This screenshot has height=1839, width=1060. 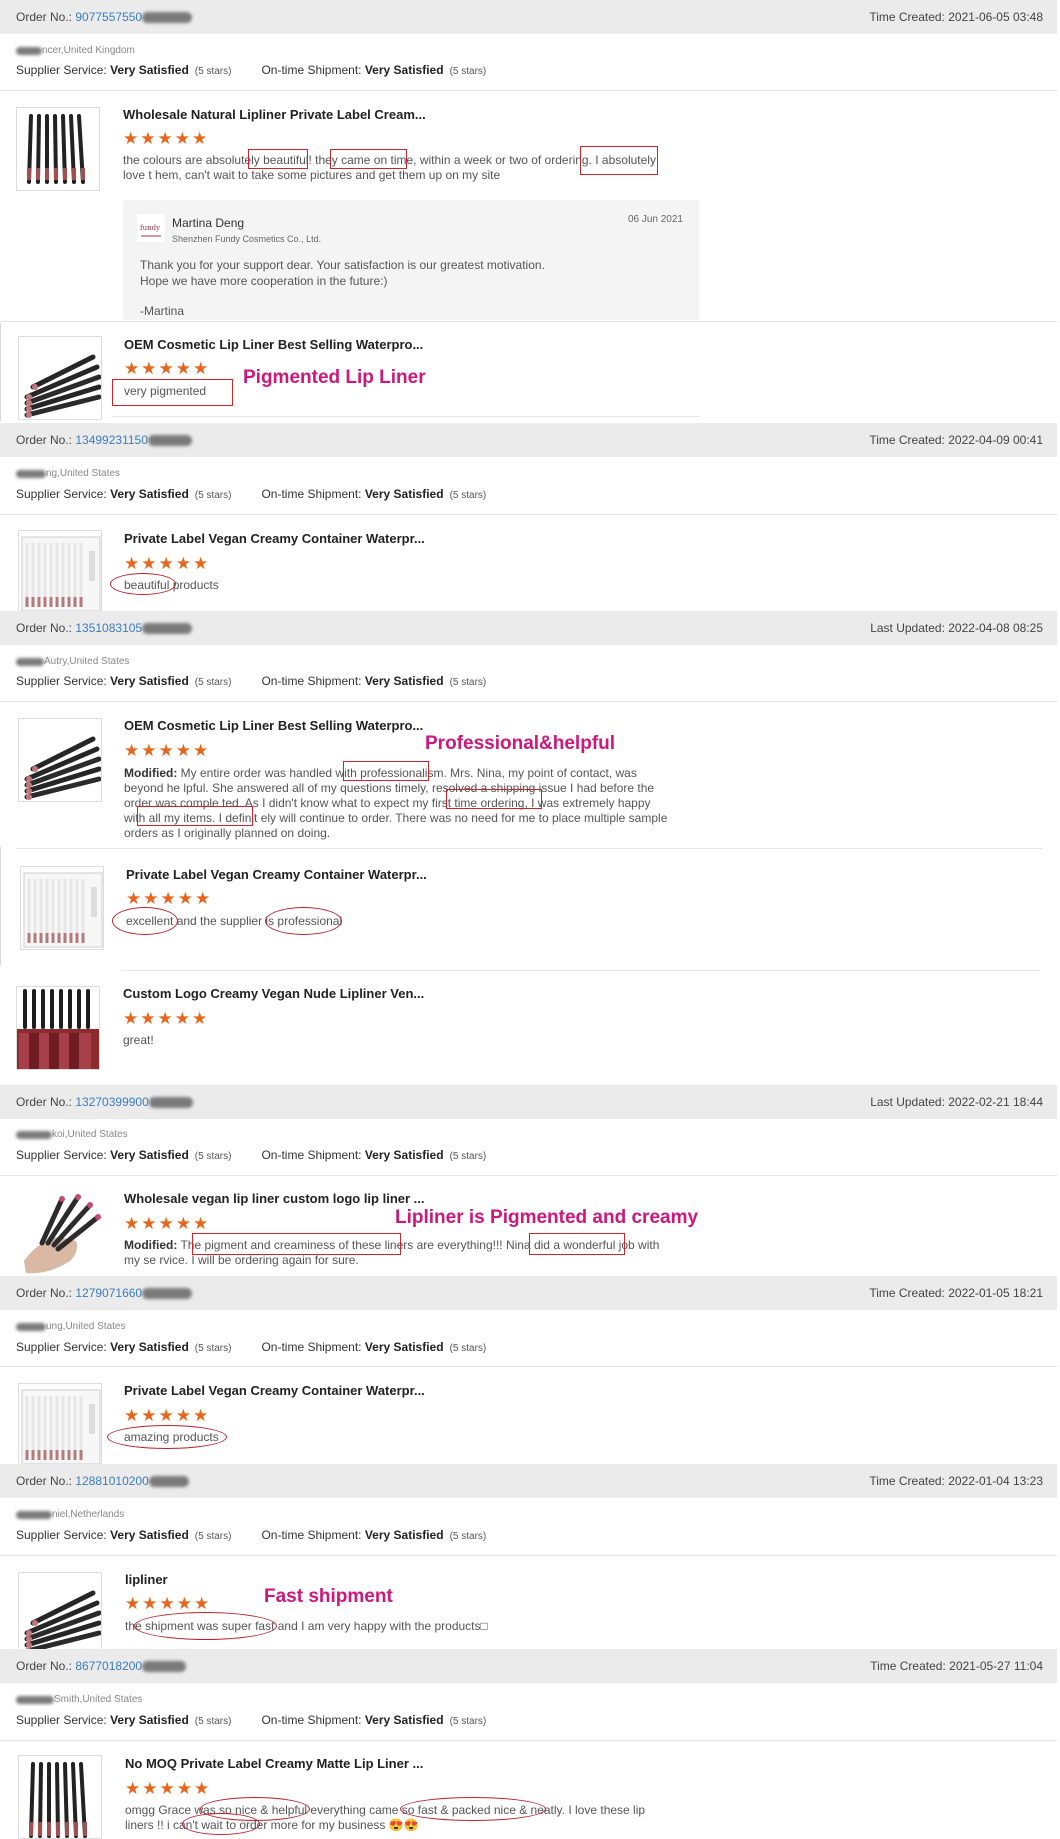 I want to click on order-number-link: 13499231150, so click(x=111, y=440).